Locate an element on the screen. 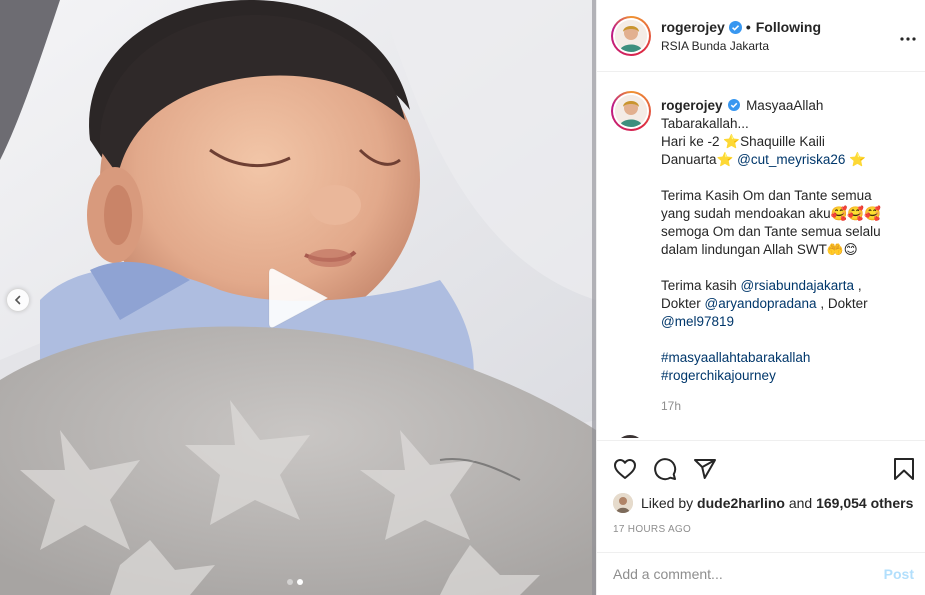  comment-composer: Post is located at coordinates (761, 573).